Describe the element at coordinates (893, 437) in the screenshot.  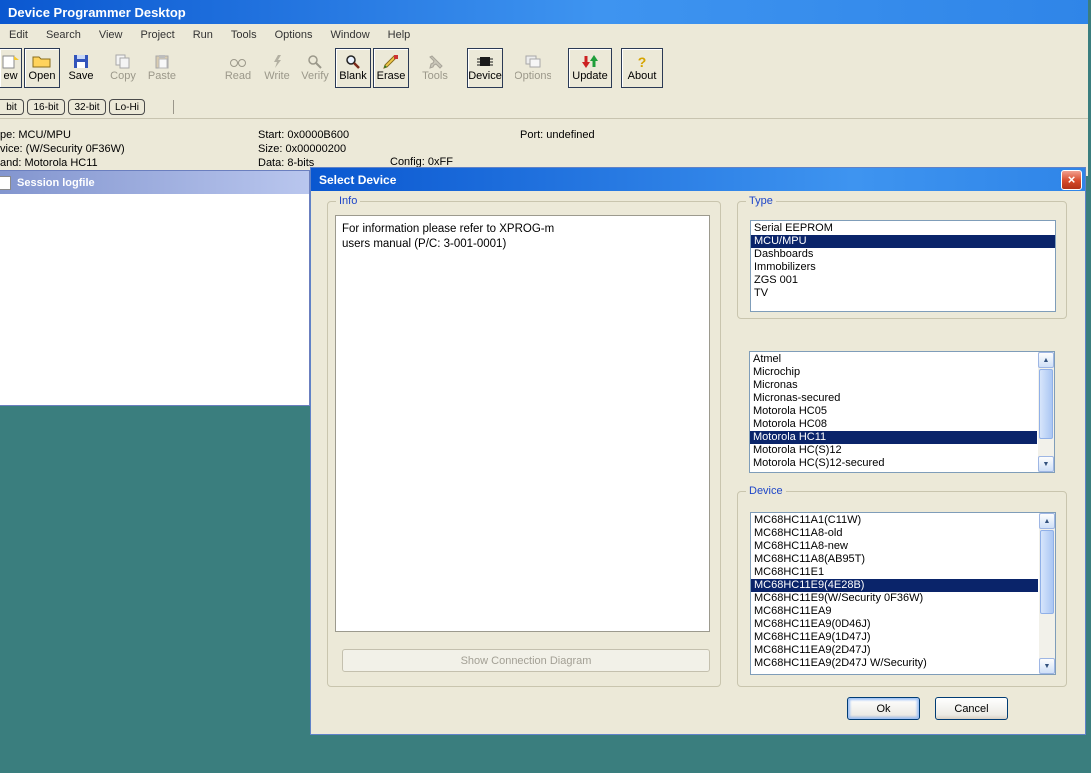
I see `manufacturer-list-item: Motorola HC11` at that location.